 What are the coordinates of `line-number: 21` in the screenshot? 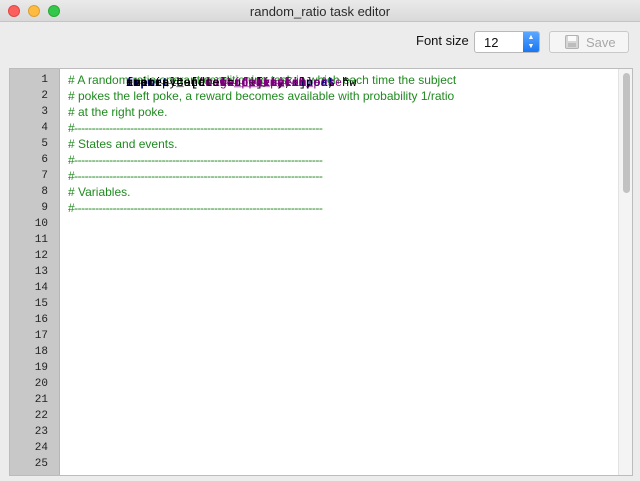 It's located at (41, 400).